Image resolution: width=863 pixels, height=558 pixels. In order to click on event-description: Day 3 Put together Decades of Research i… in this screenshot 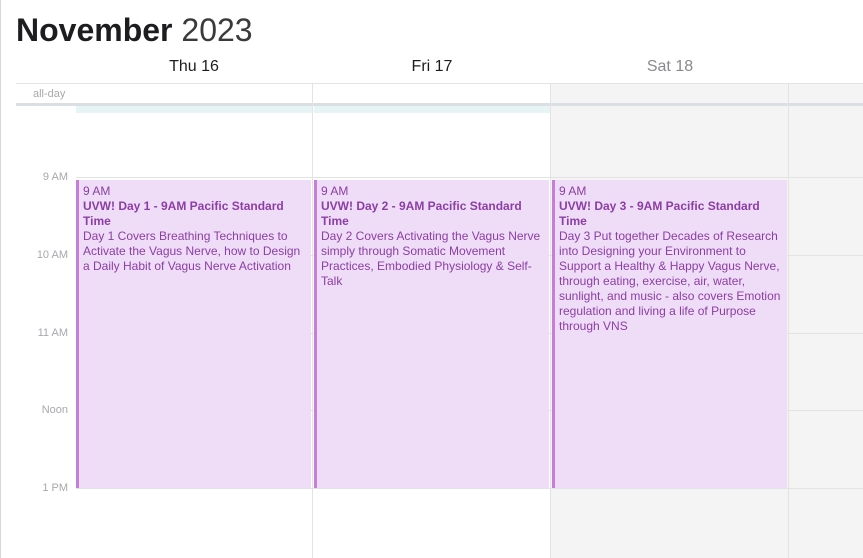, I will do `click(670, 281)`.